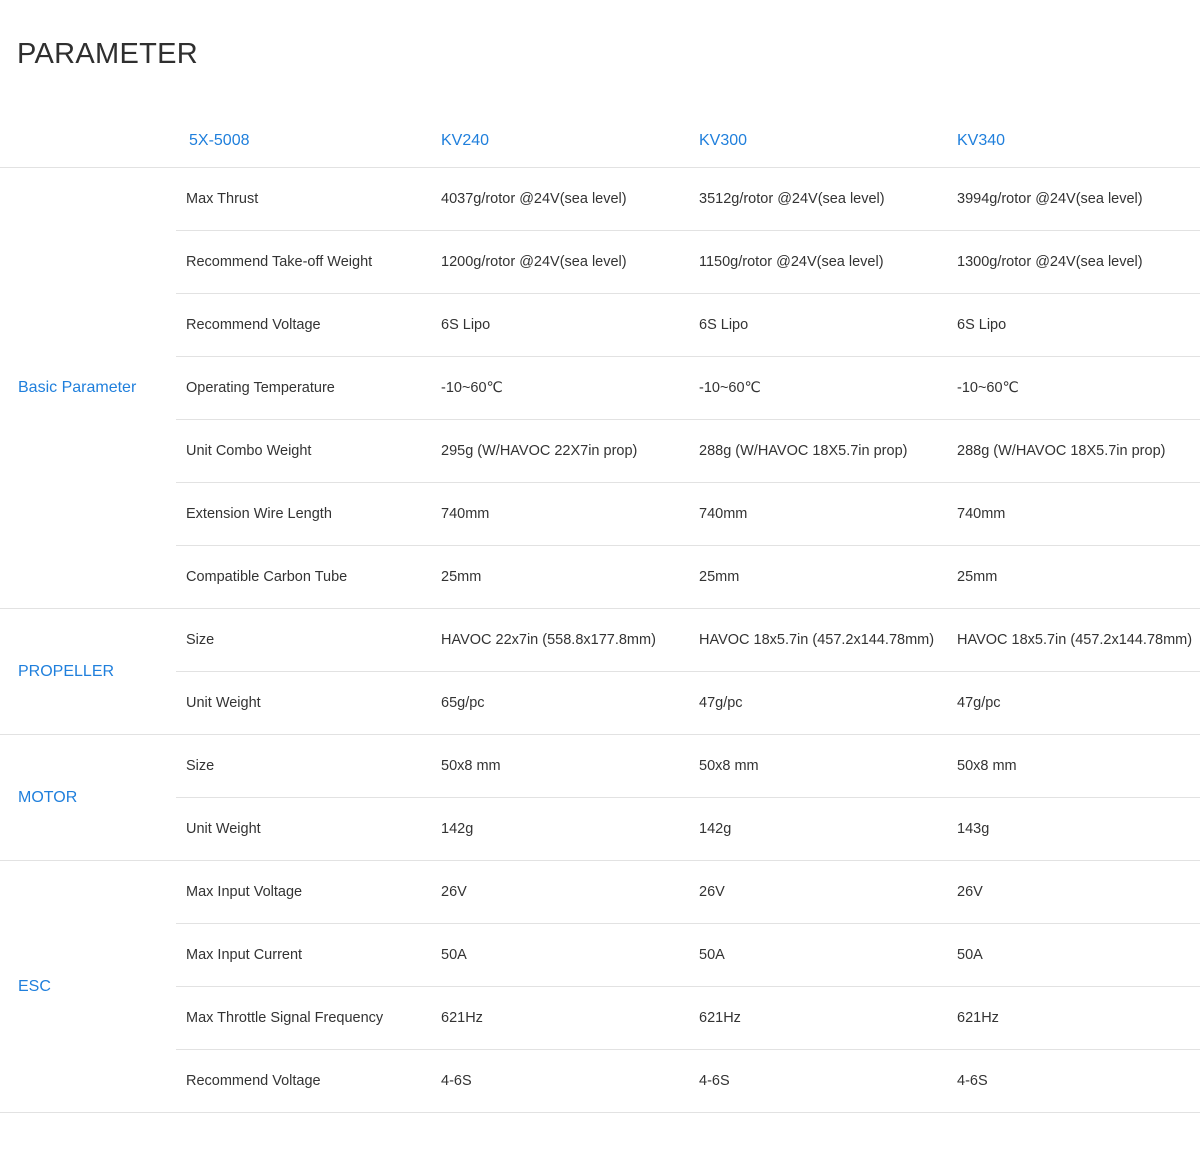 The width and height of the screenshot is (1200, 1172). Describe the element at coordinates (688, 892) in the screenshot. I see `table-row: Max Input Voltage 26V 26V 26V` at that location.